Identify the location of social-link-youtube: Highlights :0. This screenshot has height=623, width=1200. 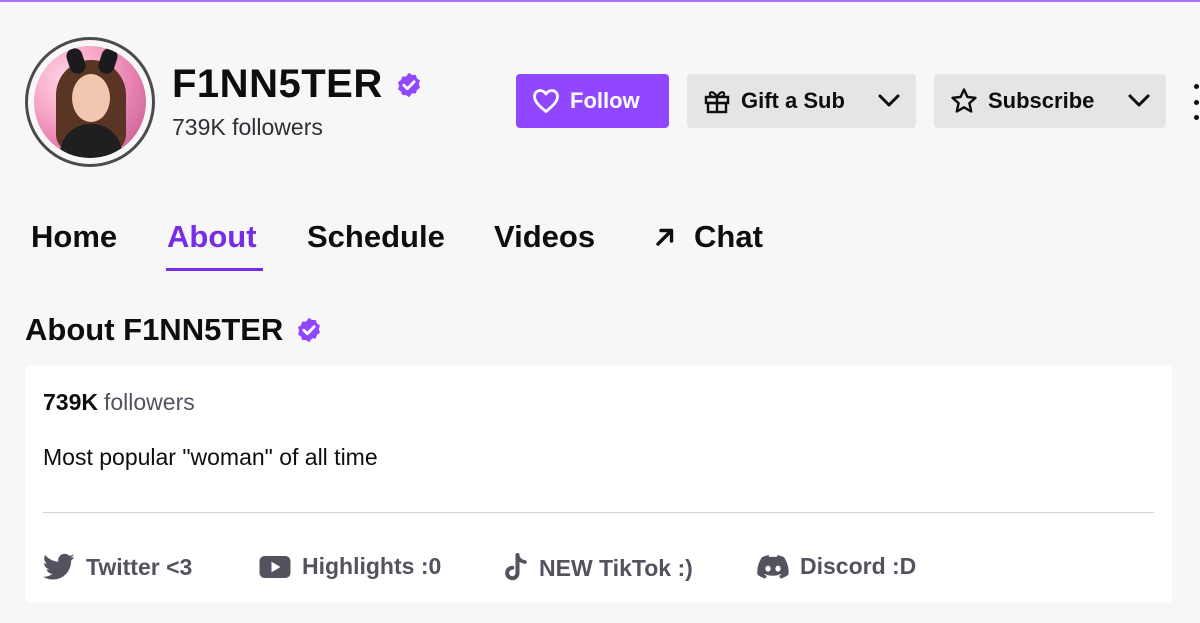
(350, 566).